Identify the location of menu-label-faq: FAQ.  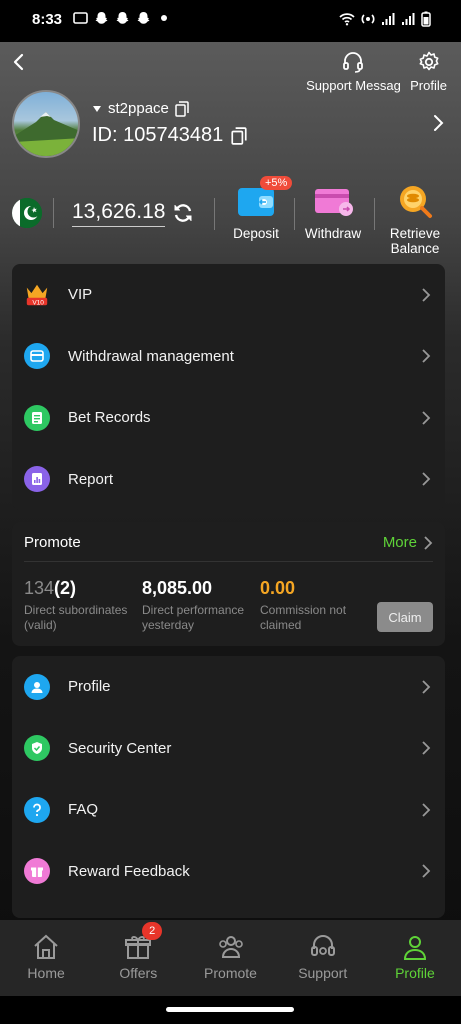
(83, 810).